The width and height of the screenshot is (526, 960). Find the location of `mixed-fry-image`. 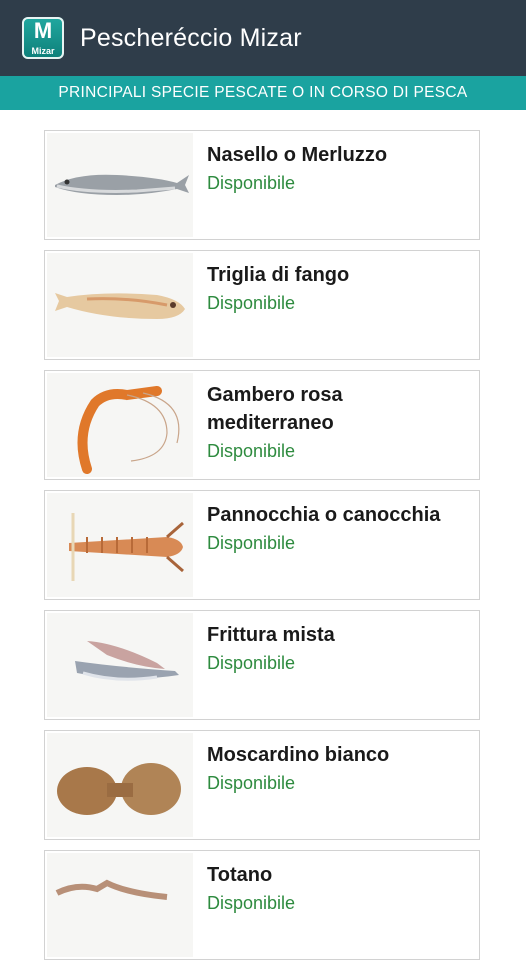

mixed-fry-image is located at coordinates (120, 665).